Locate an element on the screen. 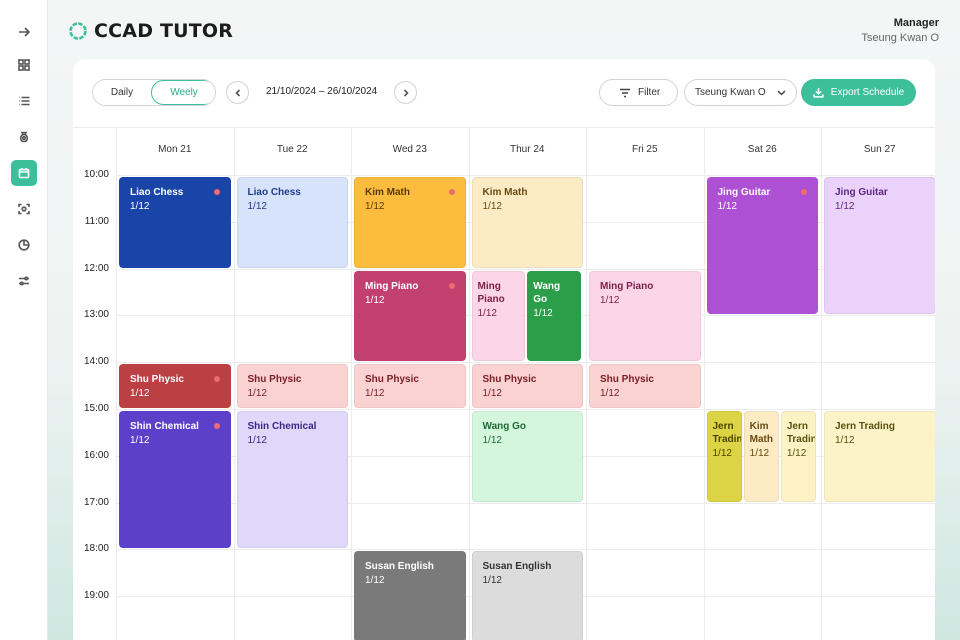 This screenshot has width=960, height=640. logo-text: CCAD TUTOR is located at coordinates (164, 31).